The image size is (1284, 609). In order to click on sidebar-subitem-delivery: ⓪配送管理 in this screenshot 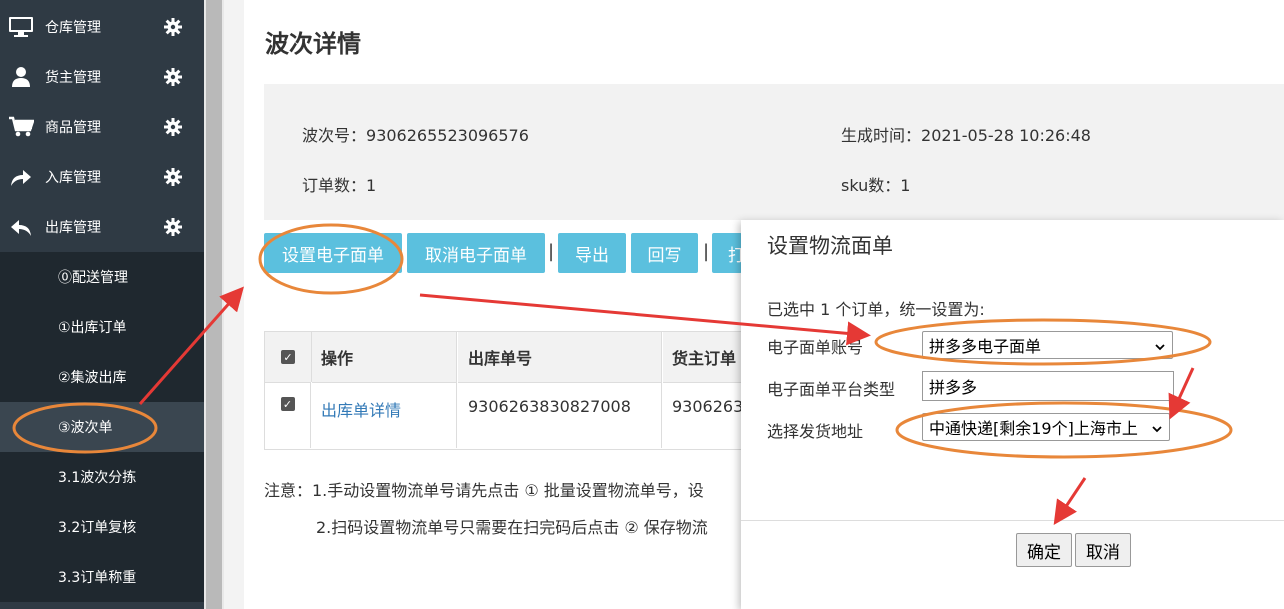, I will do `click(102, 277)`.